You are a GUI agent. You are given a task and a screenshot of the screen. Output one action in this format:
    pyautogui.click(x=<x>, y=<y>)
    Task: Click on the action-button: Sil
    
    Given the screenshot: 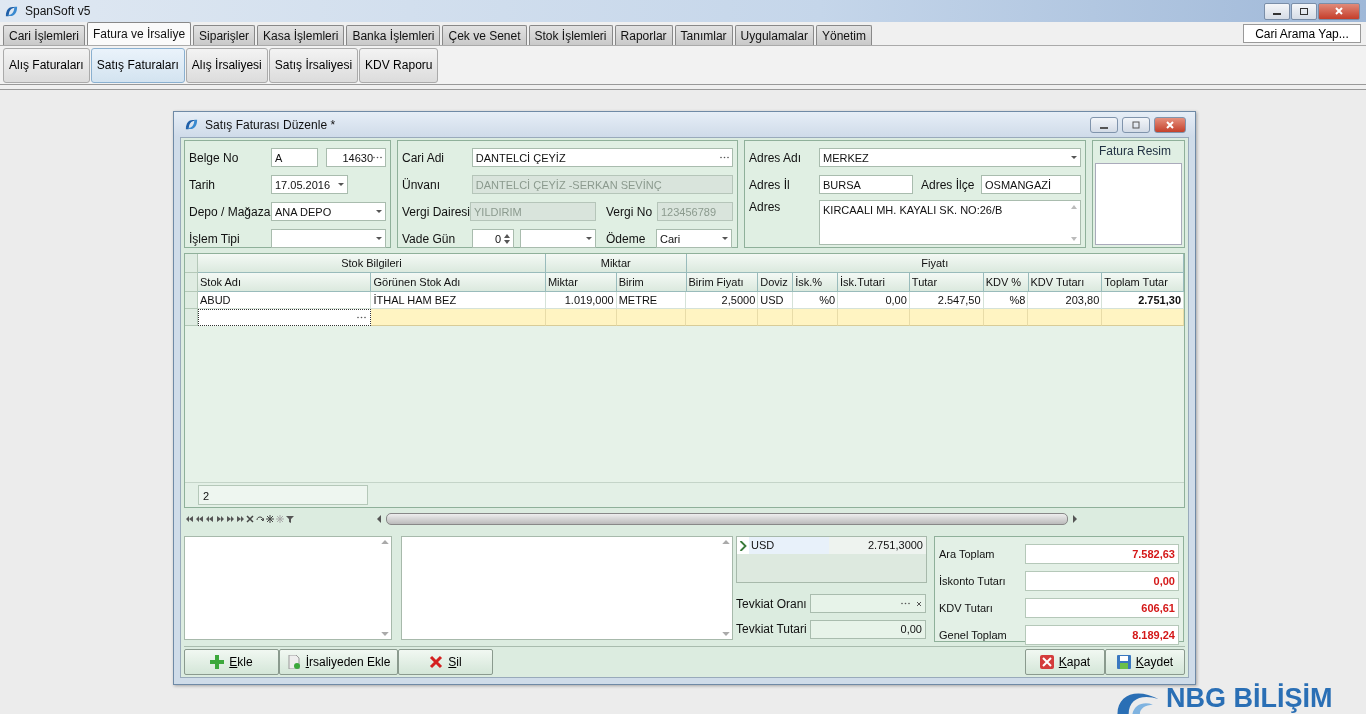 What is the action you would take?
    pyautogui.click(x=445, y=662)
    